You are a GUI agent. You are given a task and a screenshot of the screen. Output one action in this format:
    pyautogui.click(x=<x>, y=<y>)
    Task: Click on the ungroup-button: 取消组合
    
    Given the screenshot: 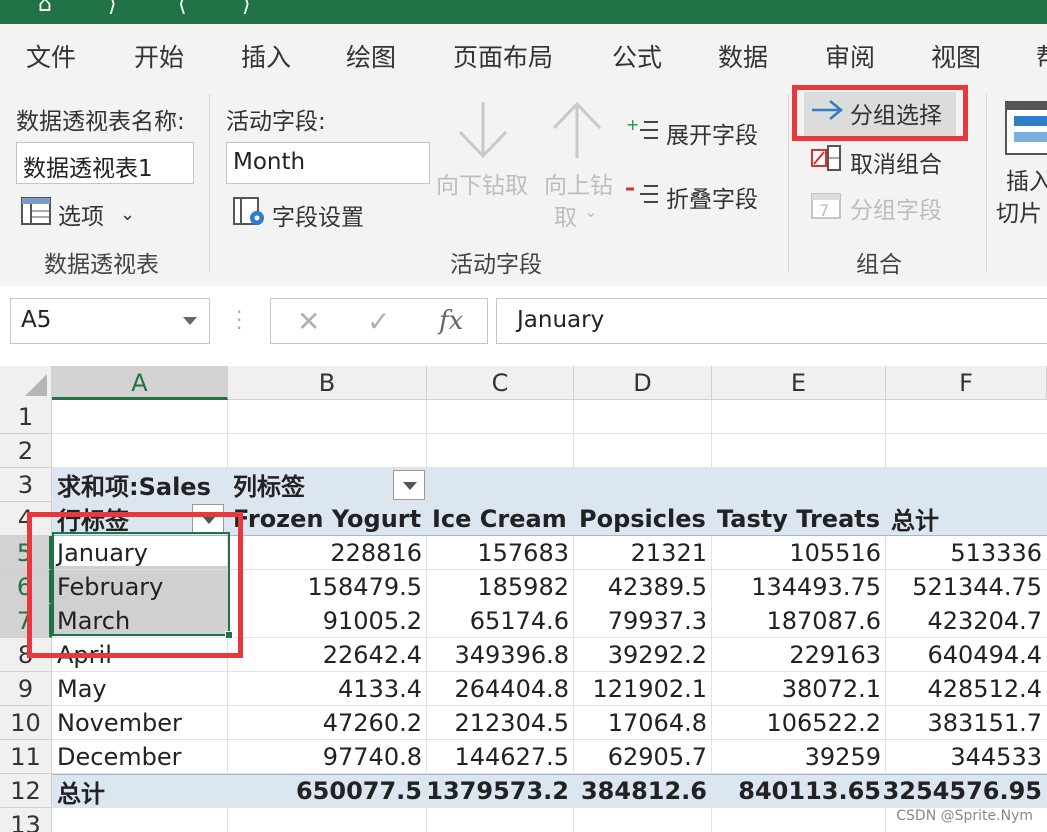 What is the action you would take?
    pyautogui.click(x=876, y=162)
    